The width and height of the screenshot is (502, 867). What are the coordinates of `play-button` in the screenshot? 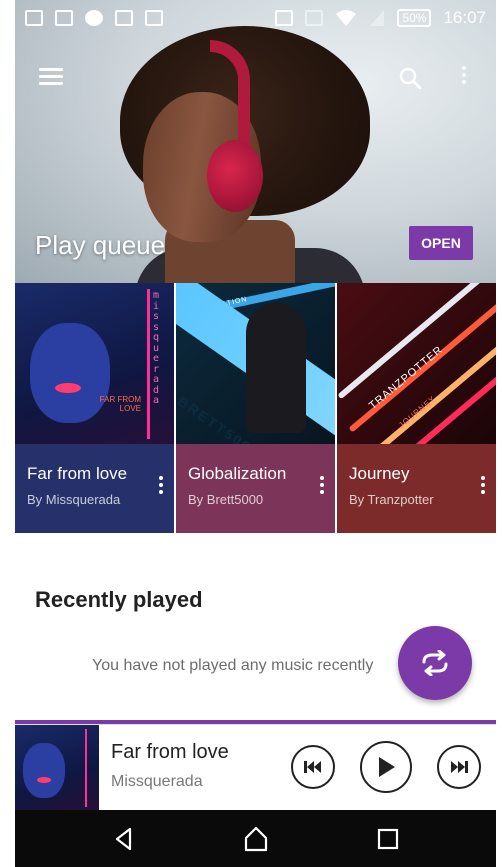 It's located at (386, 767).